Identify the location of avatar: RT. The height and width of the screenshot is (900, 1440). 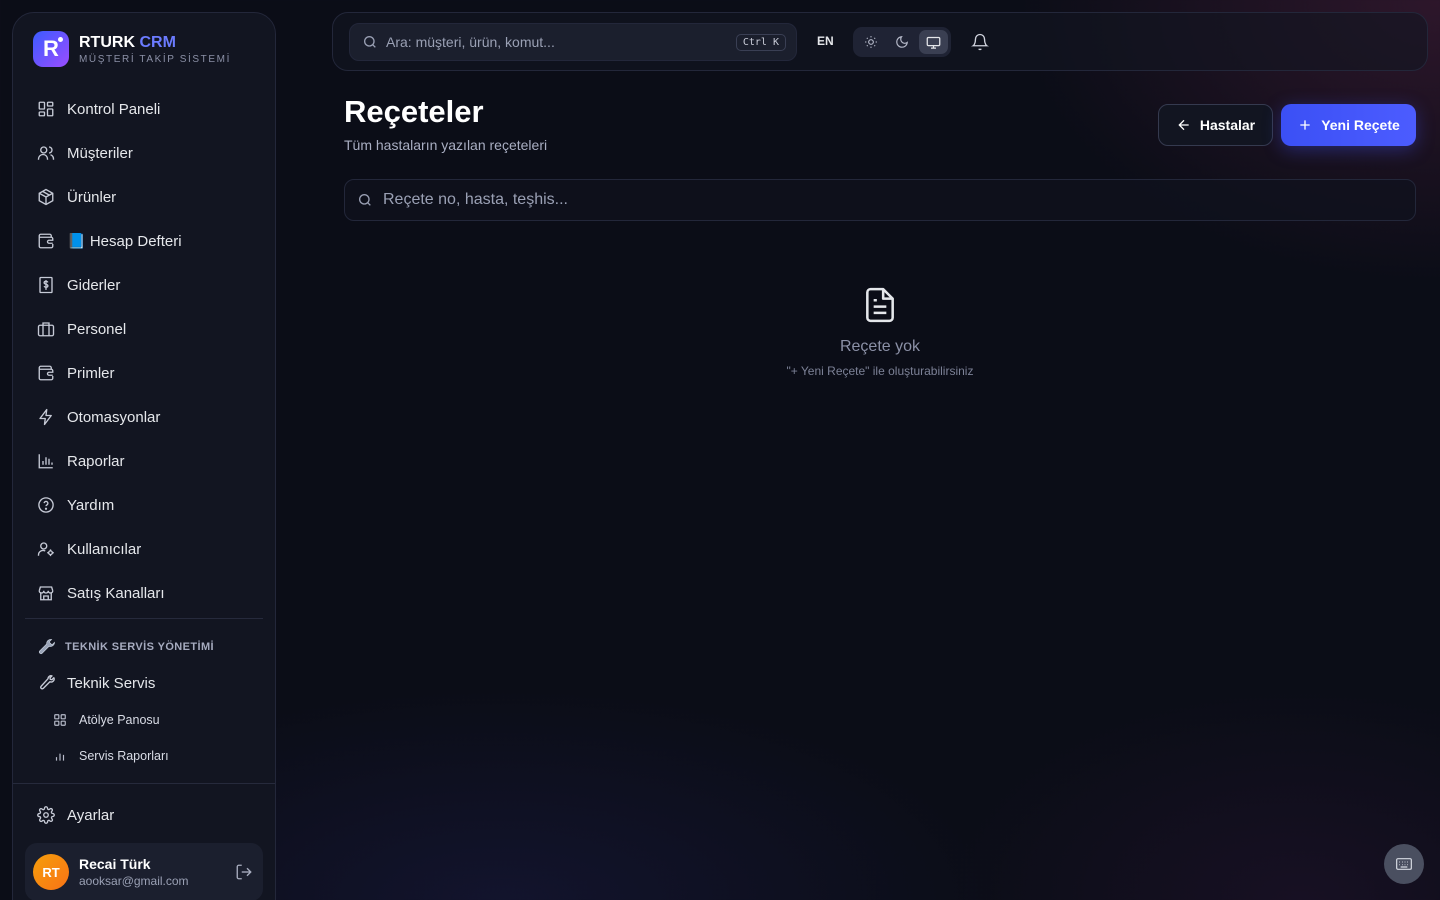
(51, 872).